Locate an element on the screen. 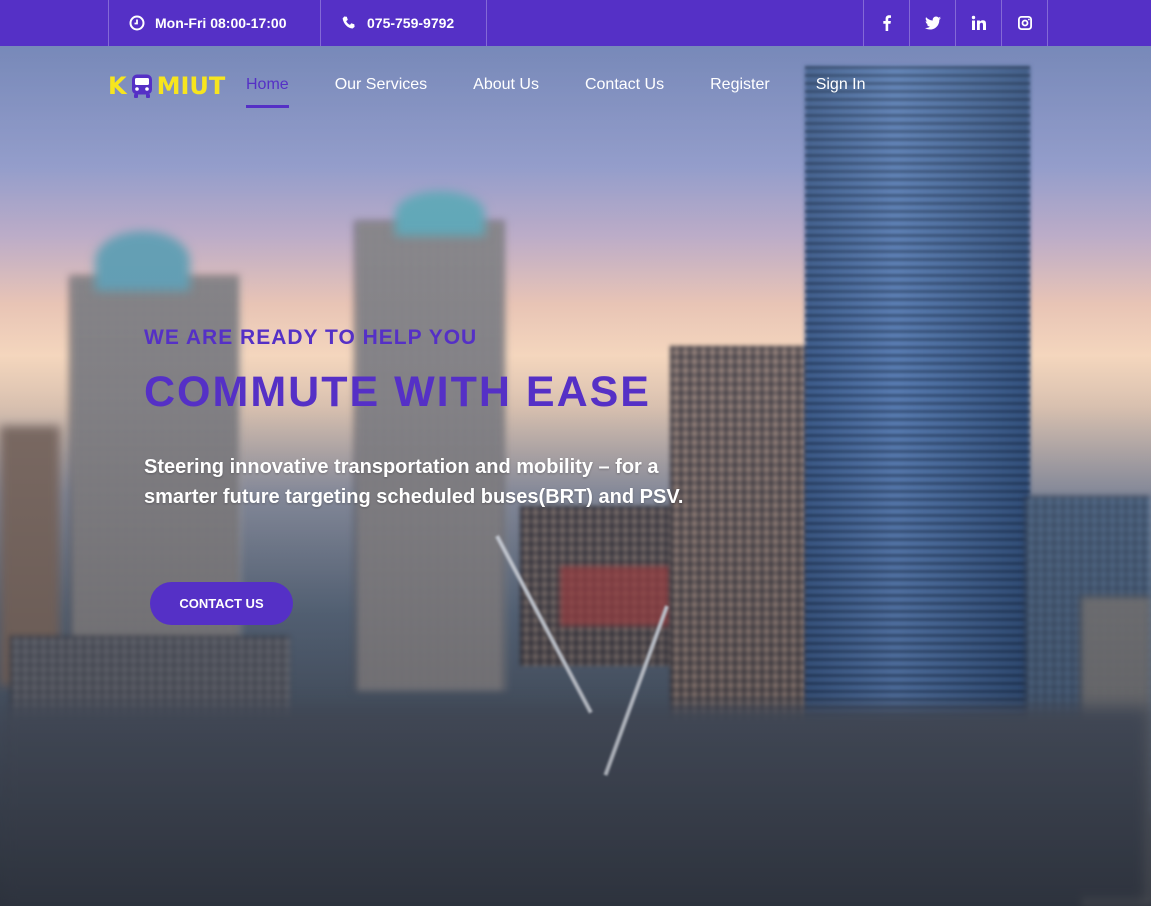 The image size is (1151, 906). nav-register: Register is located at coordinates (740, 85).